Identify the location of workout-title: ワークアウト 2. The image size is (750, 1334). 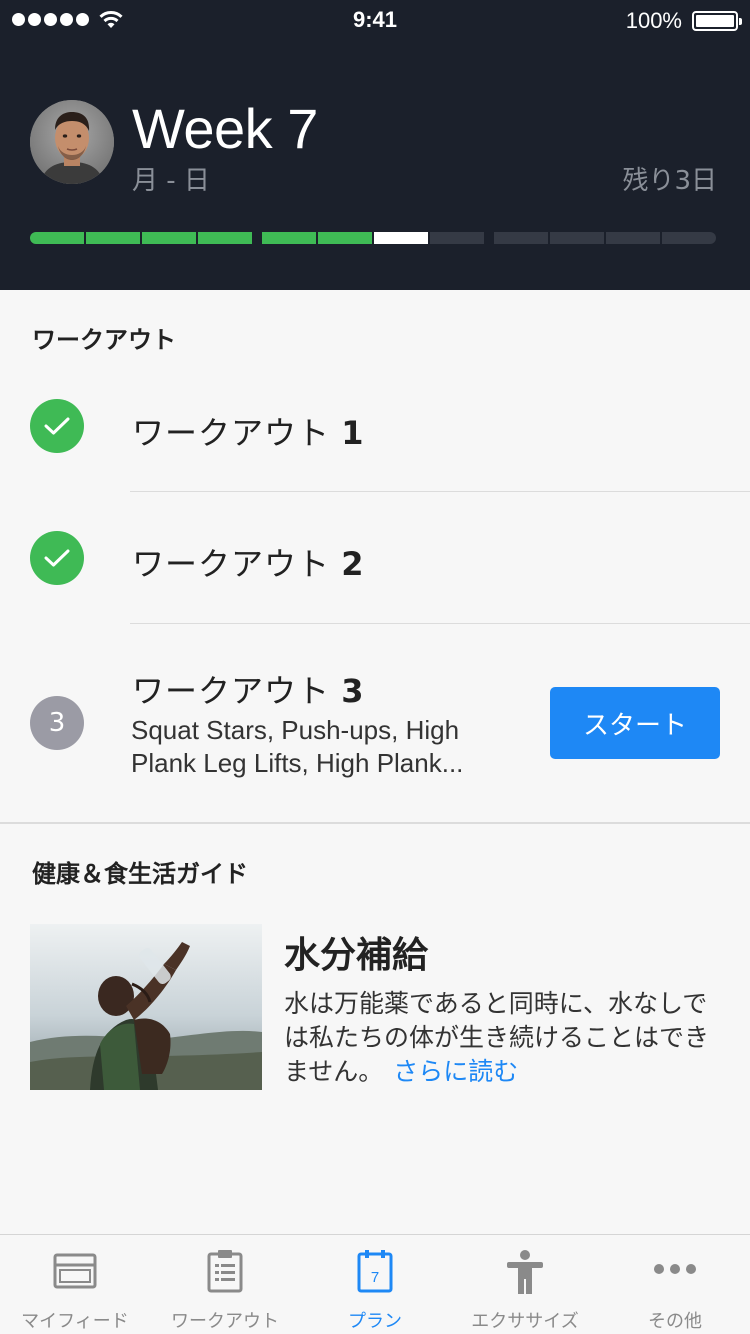
(248, 564).